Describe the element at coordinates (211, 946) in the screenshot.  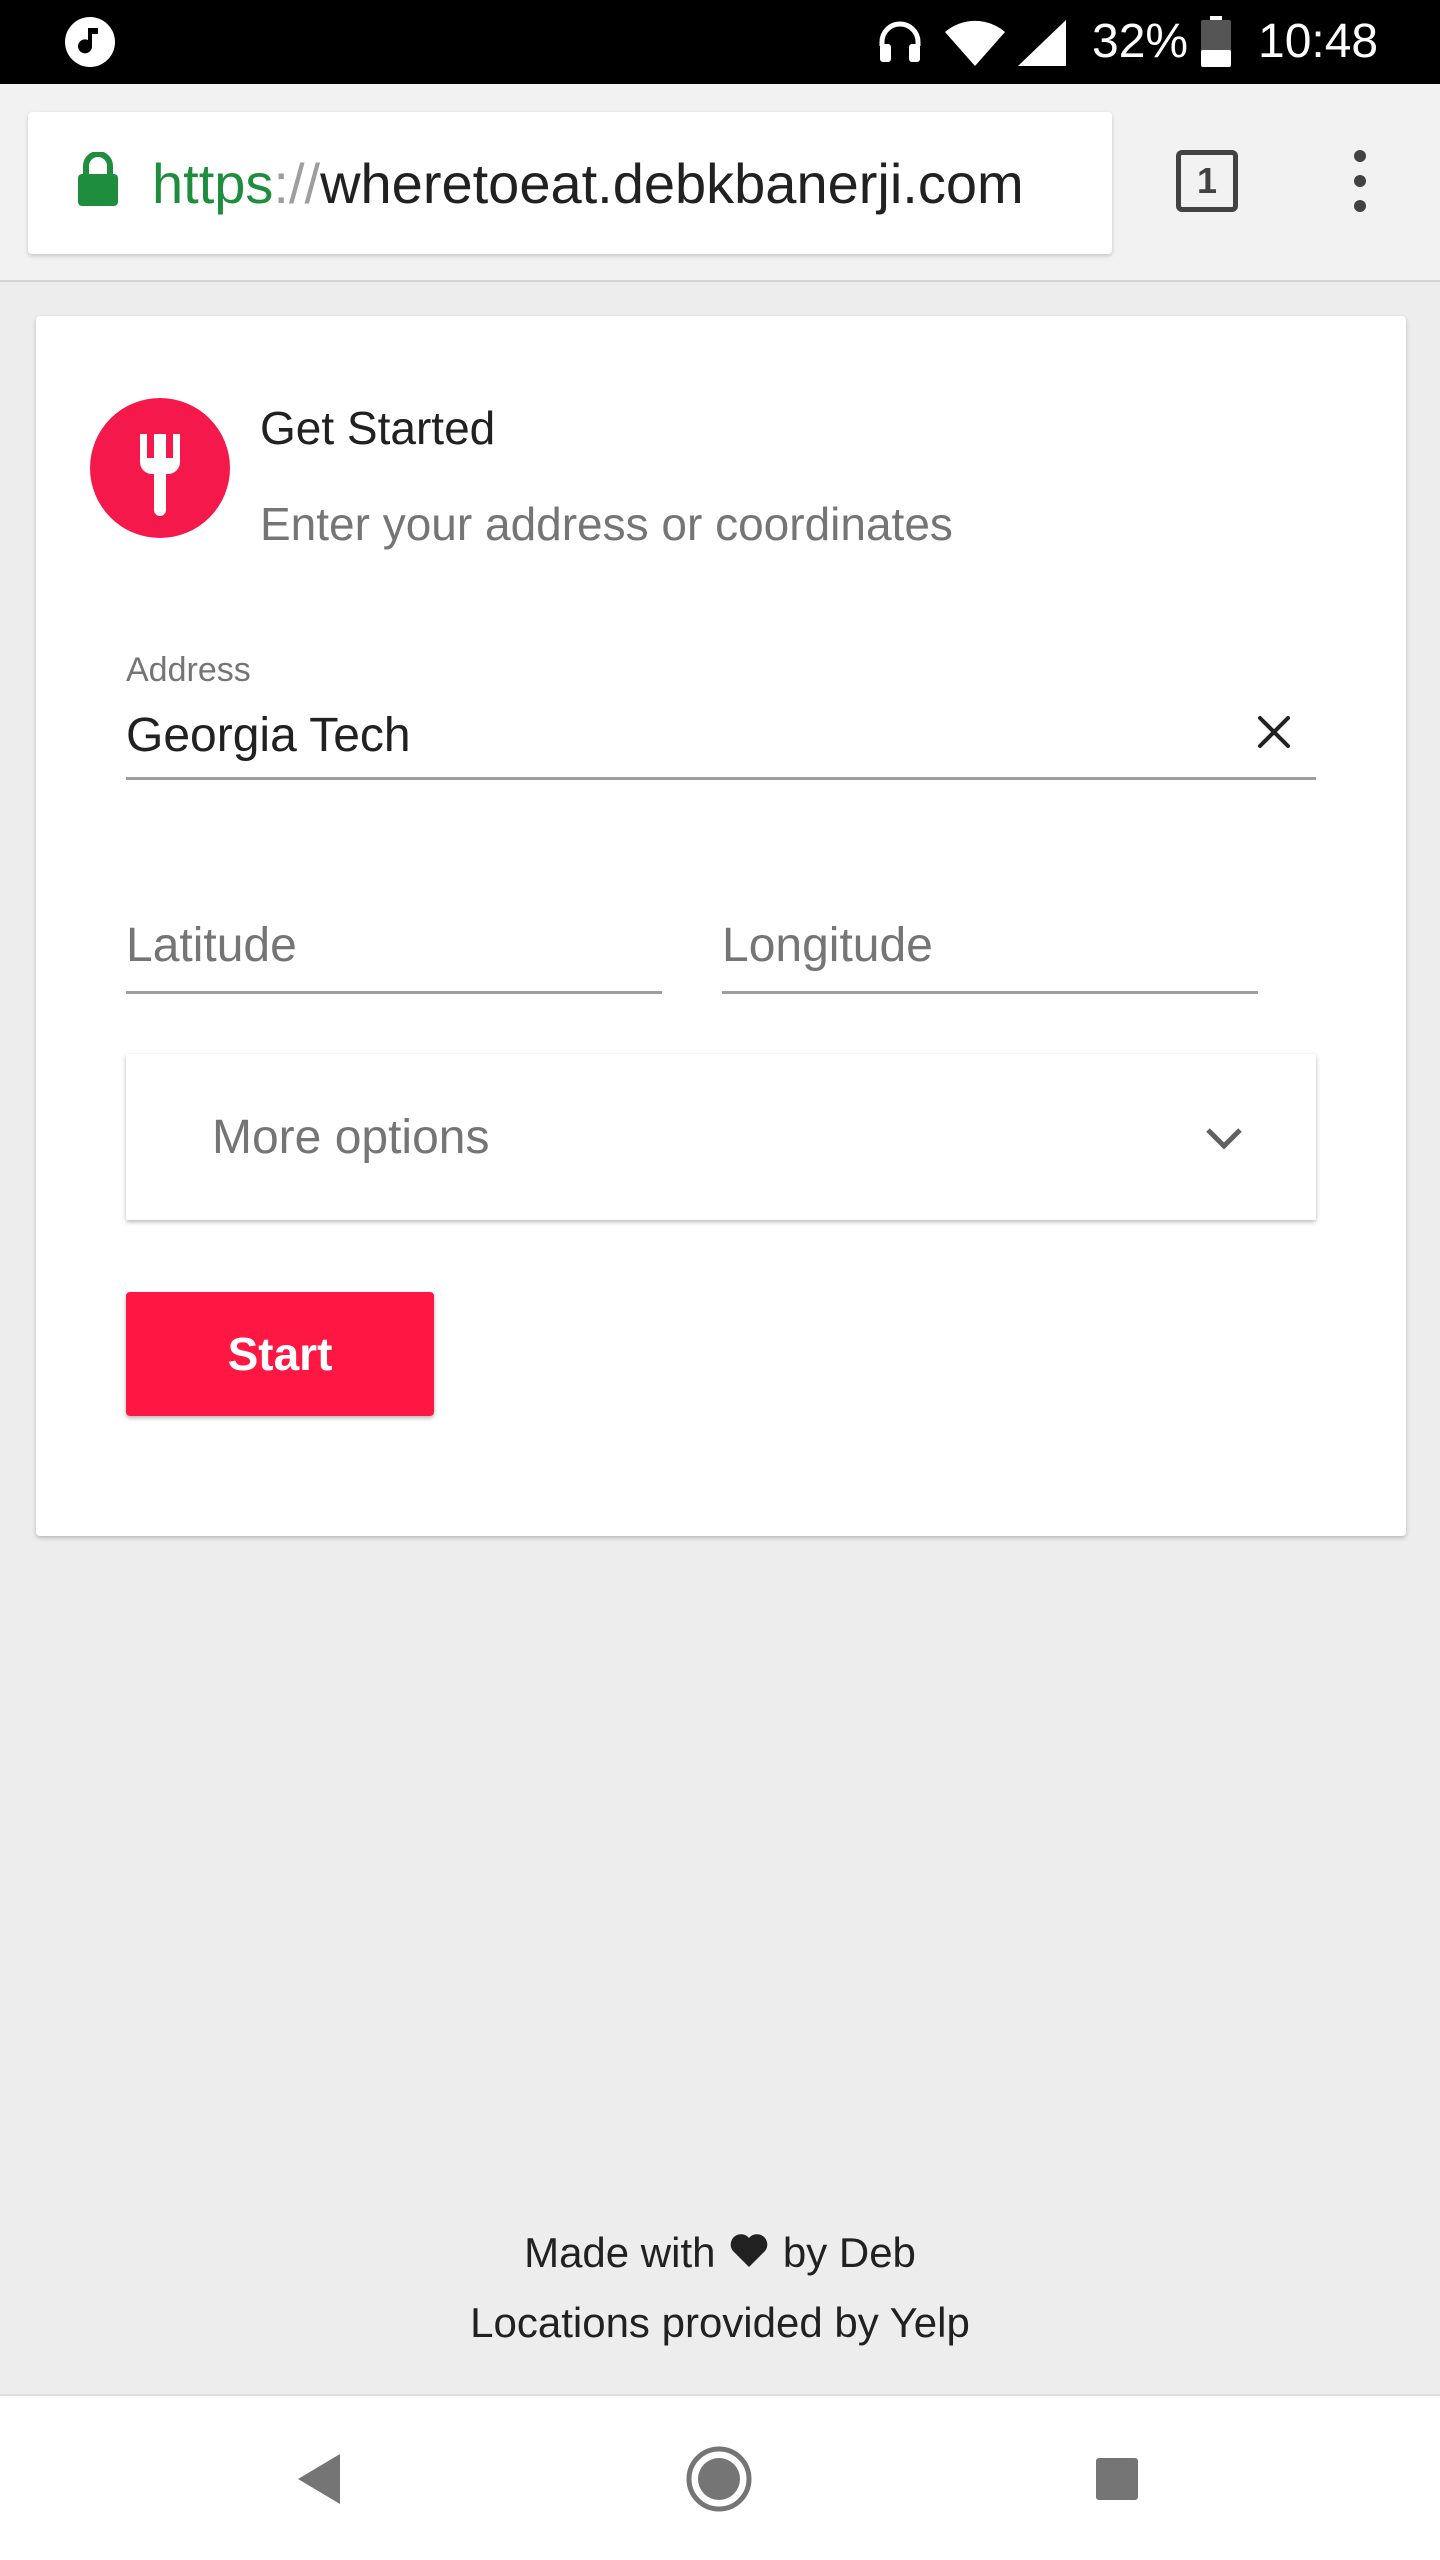
I see `latitude-input: Latitude` at that location.